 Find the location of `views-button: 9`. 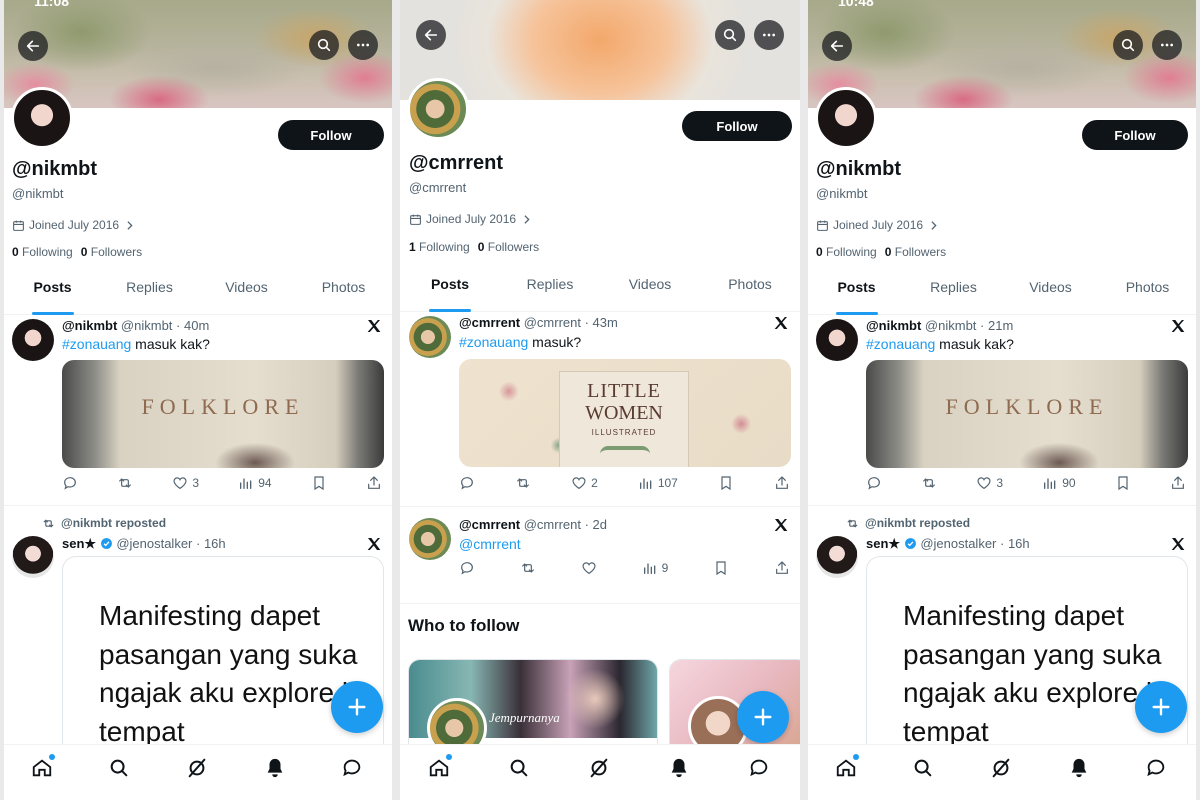

views-button: 9 is located at coordinates (655, 568).